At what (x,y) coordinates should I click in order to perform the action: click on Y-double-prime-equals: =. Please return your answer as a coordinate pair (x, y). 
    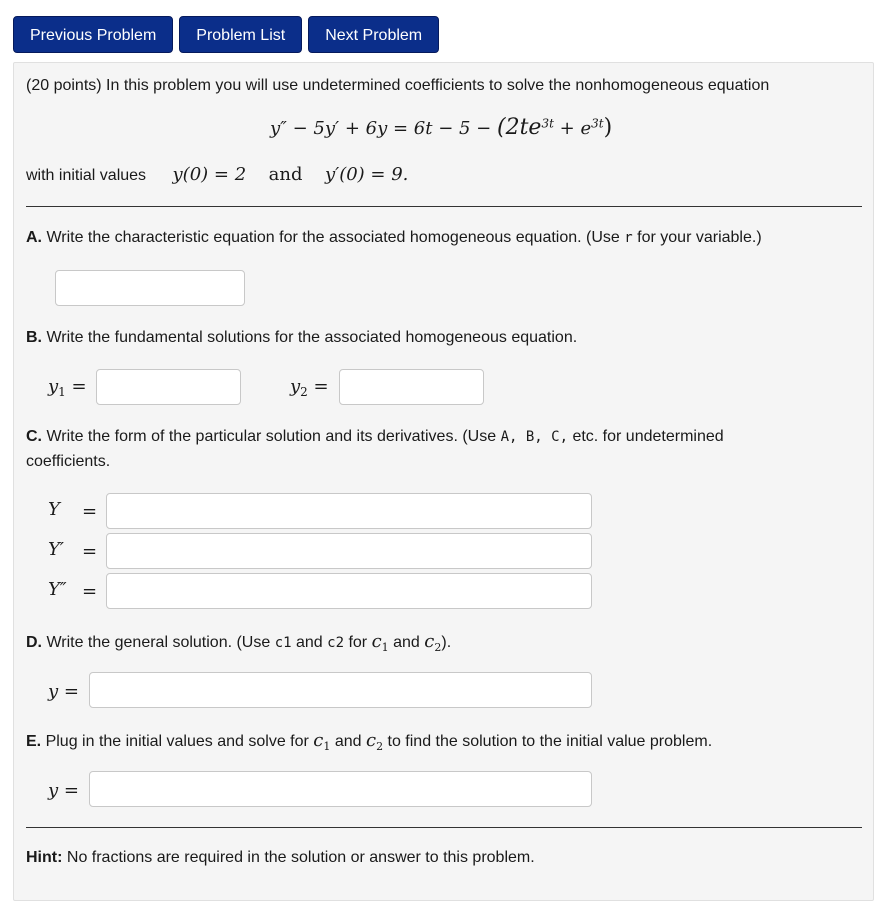
    Looking at the image, I should click on (90, 591).